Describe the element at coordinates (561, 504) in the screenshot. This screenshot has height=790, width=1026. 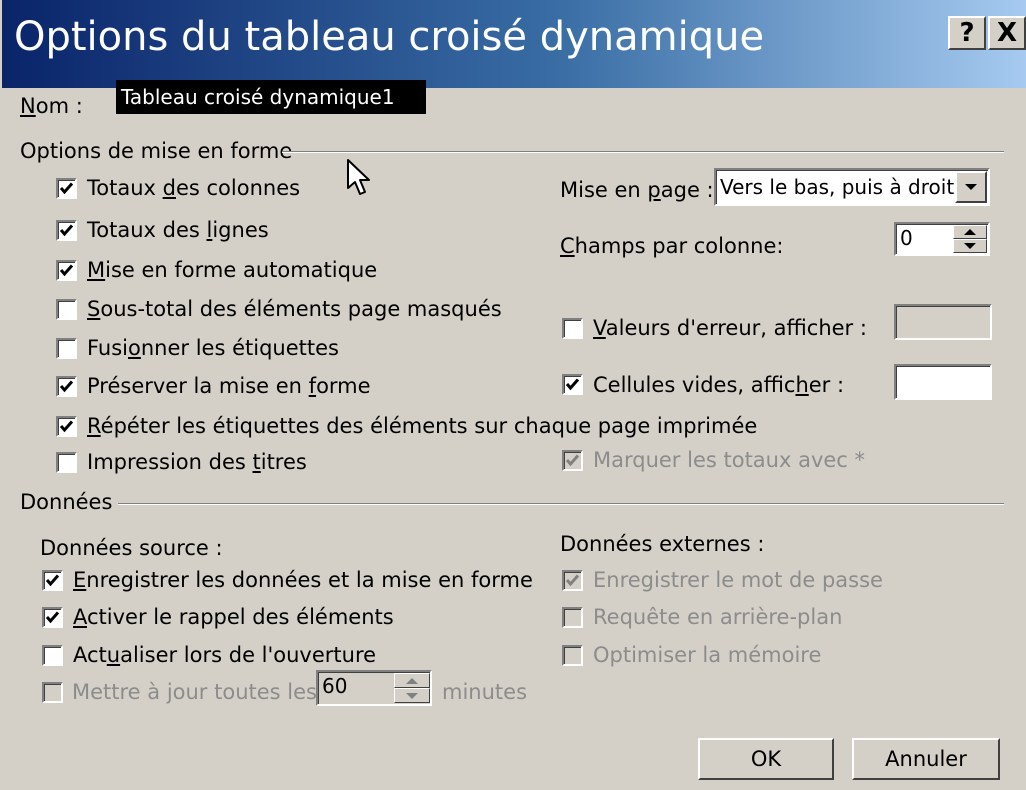
I see `data-separator` at that location.